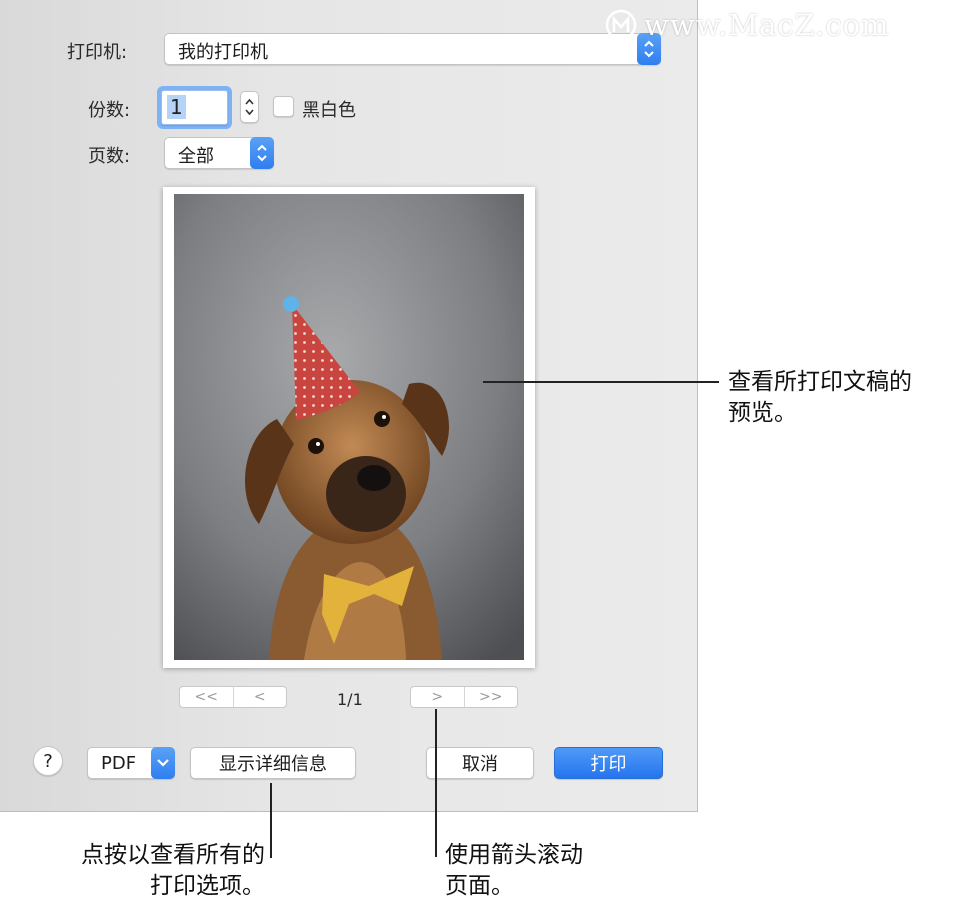  I want to click on copies-label: 份数:, so click(109, 110).